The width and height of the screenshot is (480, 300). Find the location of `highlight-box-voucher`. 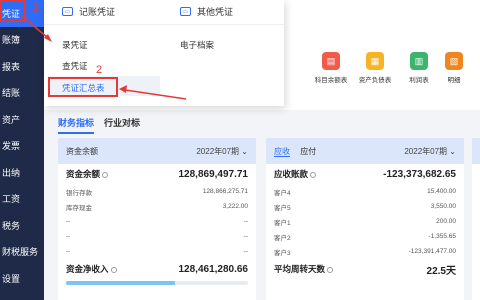

highlight-box-voucher is located at coordinates (13, 11).